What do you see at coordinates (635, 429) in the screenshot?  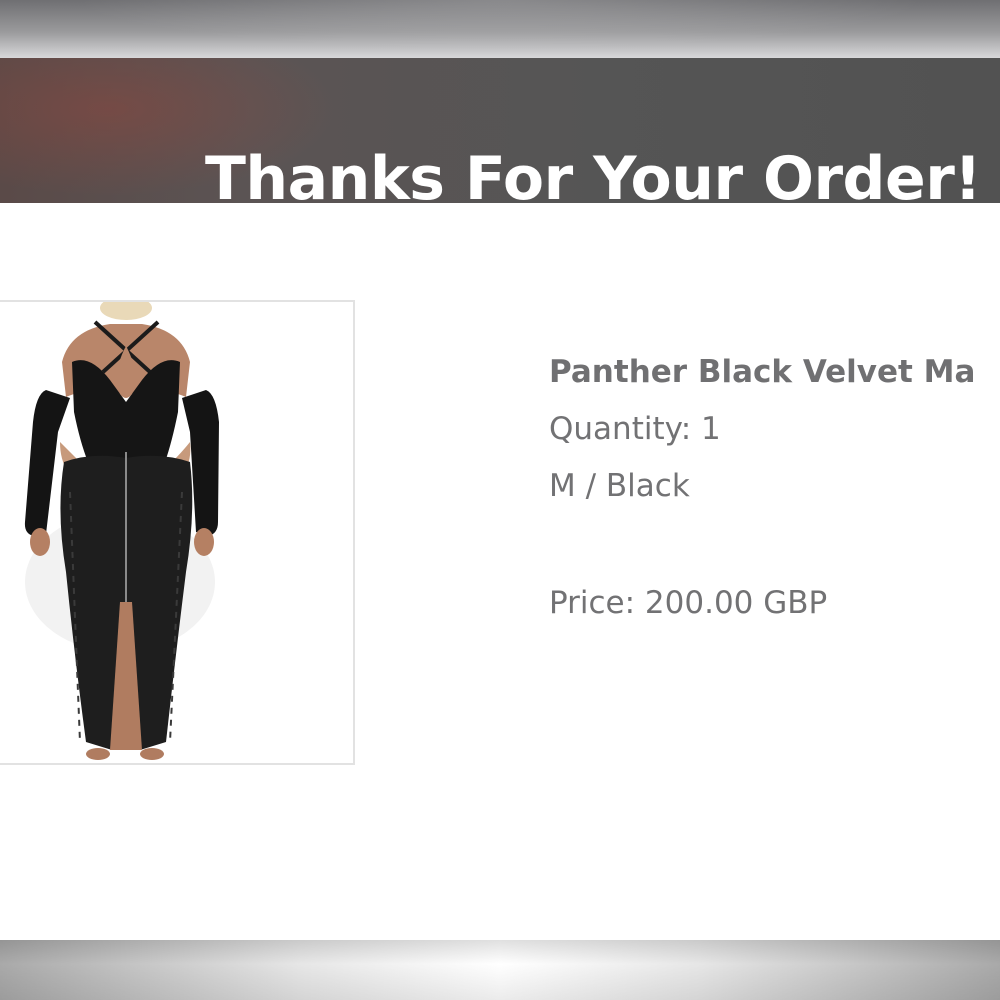 I see `quantity-text: Quantity: 1` at bounding box center [635, 429].